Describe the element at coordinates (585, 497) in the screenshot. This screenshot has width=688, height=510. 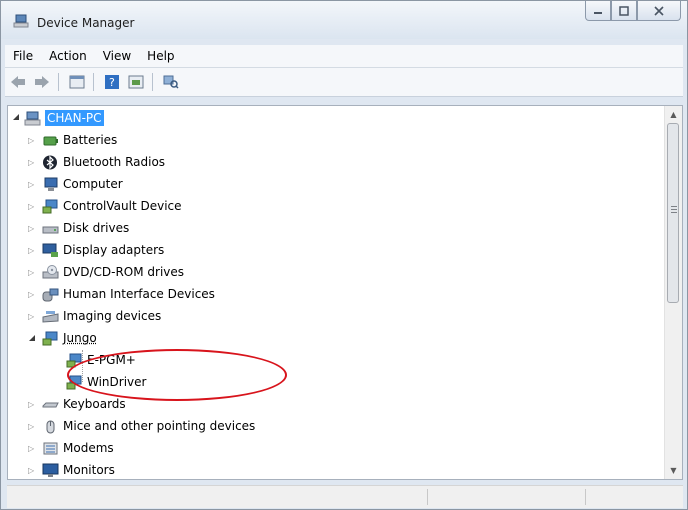
I see `status-divider` at that location.